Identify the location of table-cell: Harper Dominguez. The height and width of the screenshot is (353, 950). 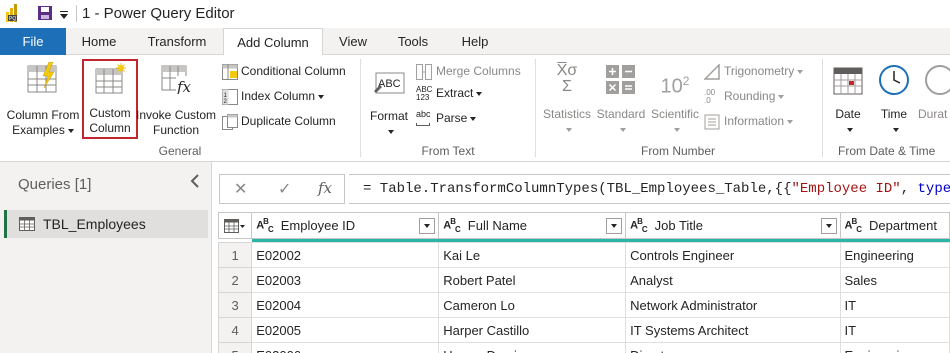
(532, 347).